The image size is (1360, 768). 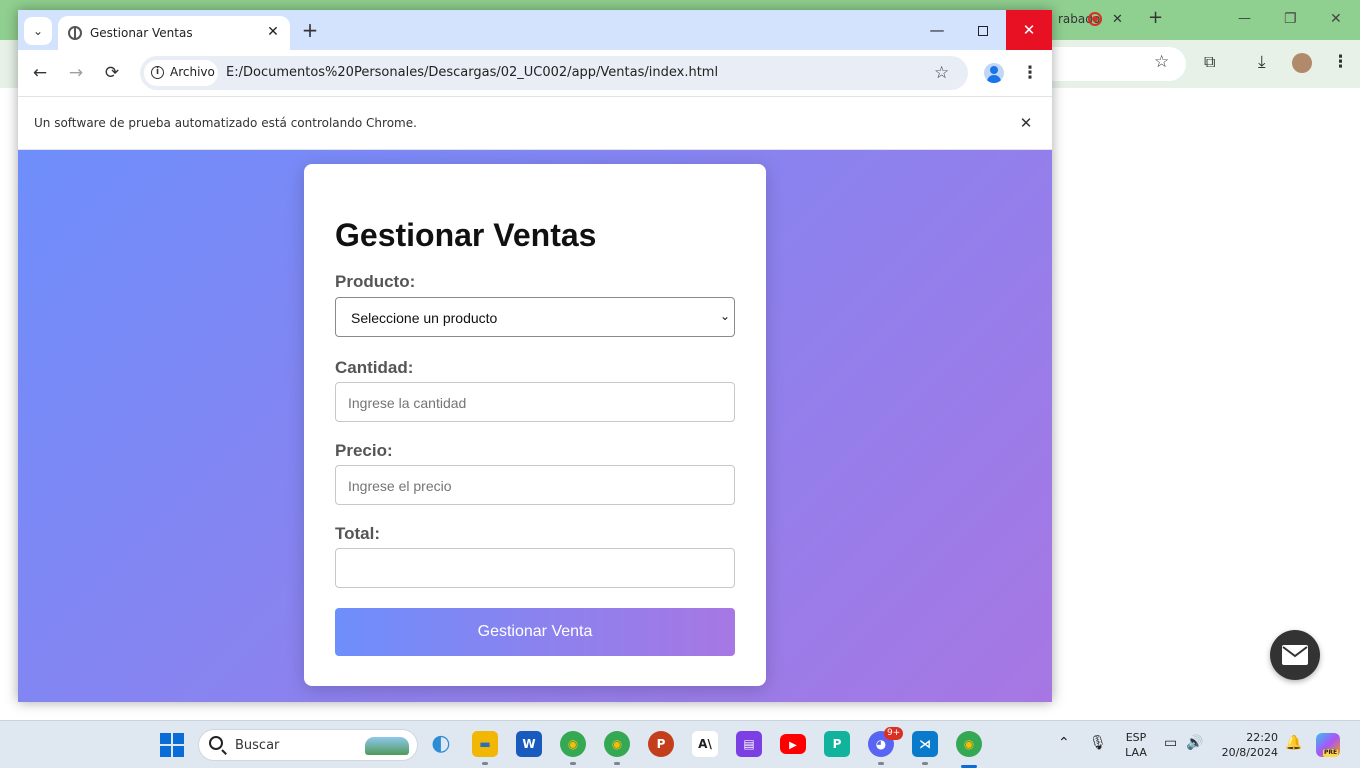 What do you see at coordinates (1209, 62) in the screenshot?
I see `background-extensions-icon: ⧉` at bounding box center [1209, 62].